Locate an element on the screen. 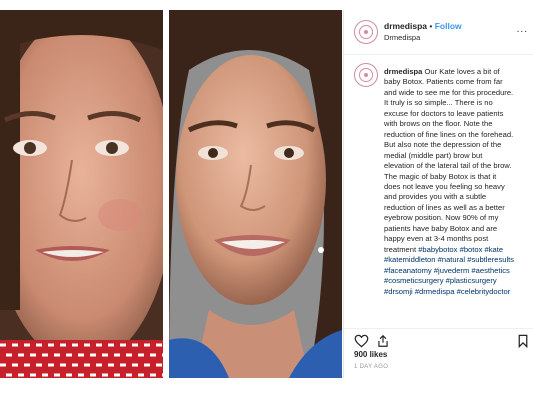 Image resolution: width=533 pixels, height=400 pixels. hashtag-link: #aesthetics is located at coordinates (490, 270).